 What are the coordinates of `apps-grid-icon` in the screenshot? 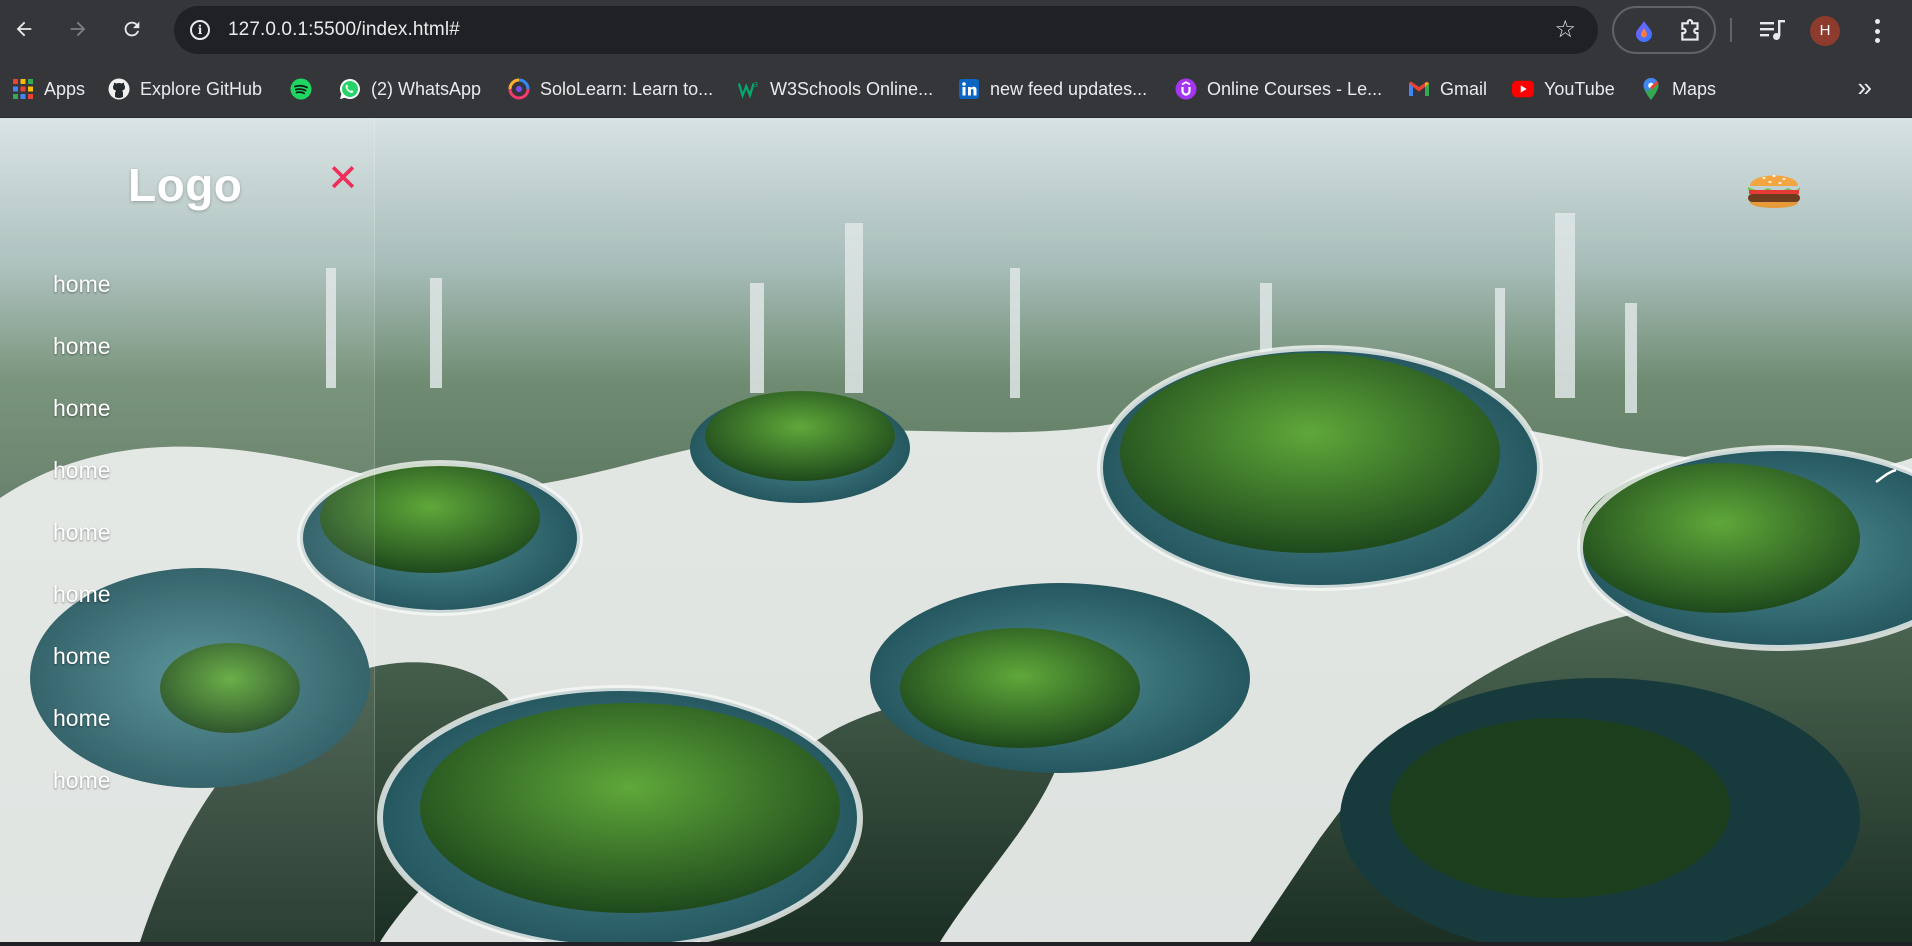 It's located at (23, 89).